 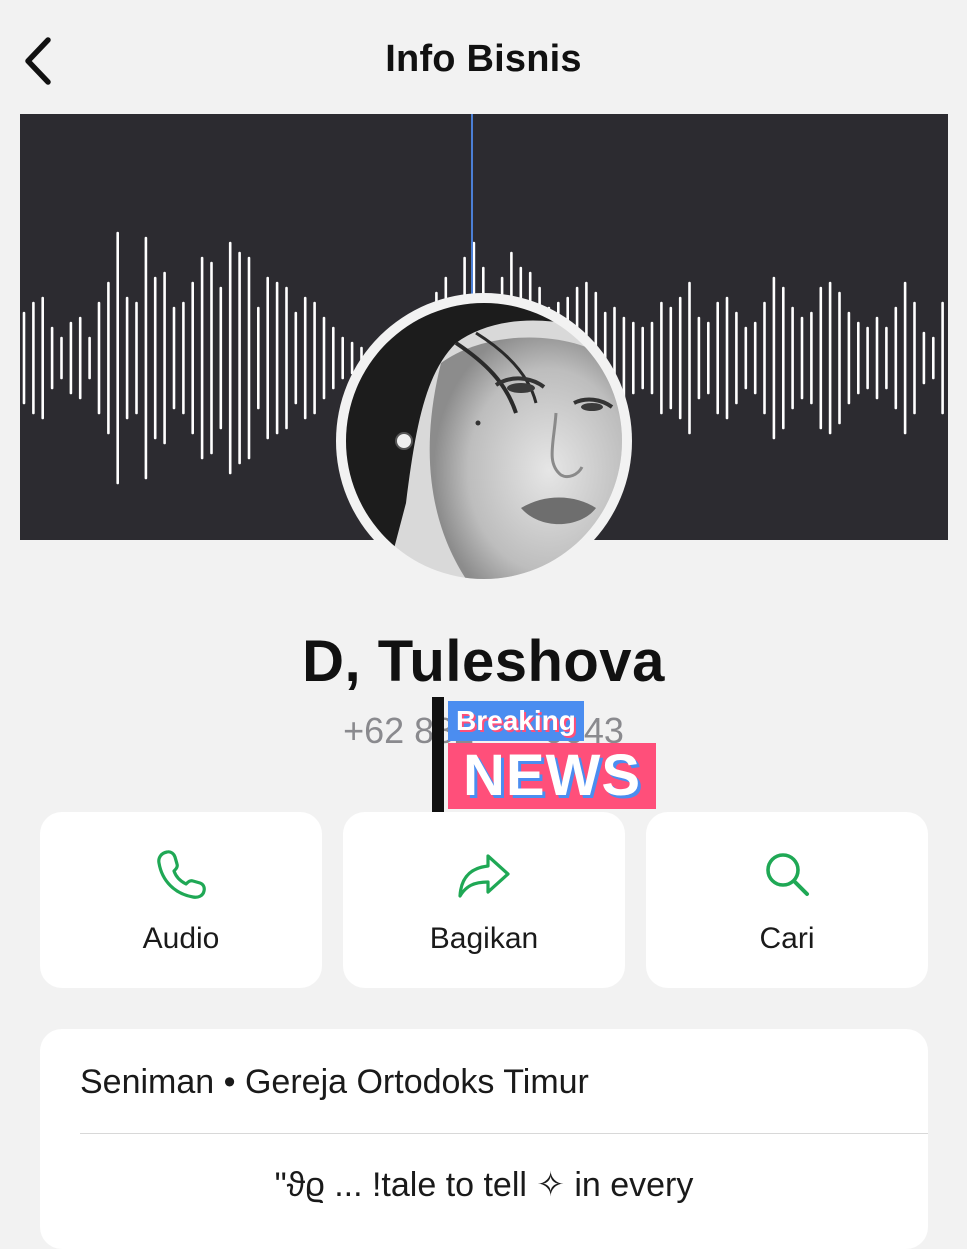 I want to click on breaking-news-sticker: Breaking NEWS, so click(x=545, y=755).